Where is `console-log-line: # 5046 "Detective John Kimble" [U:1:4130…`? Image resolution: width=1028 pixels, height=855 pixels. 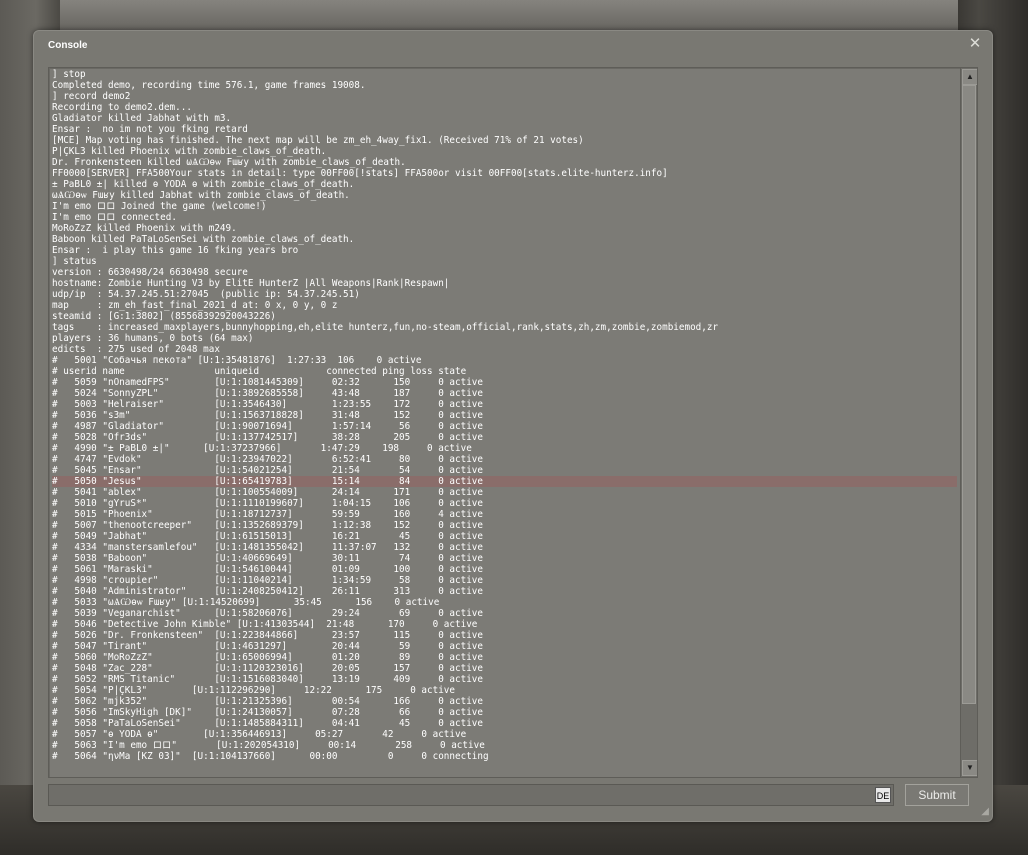 console-log-line: # 5046 "Detective John Kimble" [U:1:4130… is located at coordinates (265, 624).